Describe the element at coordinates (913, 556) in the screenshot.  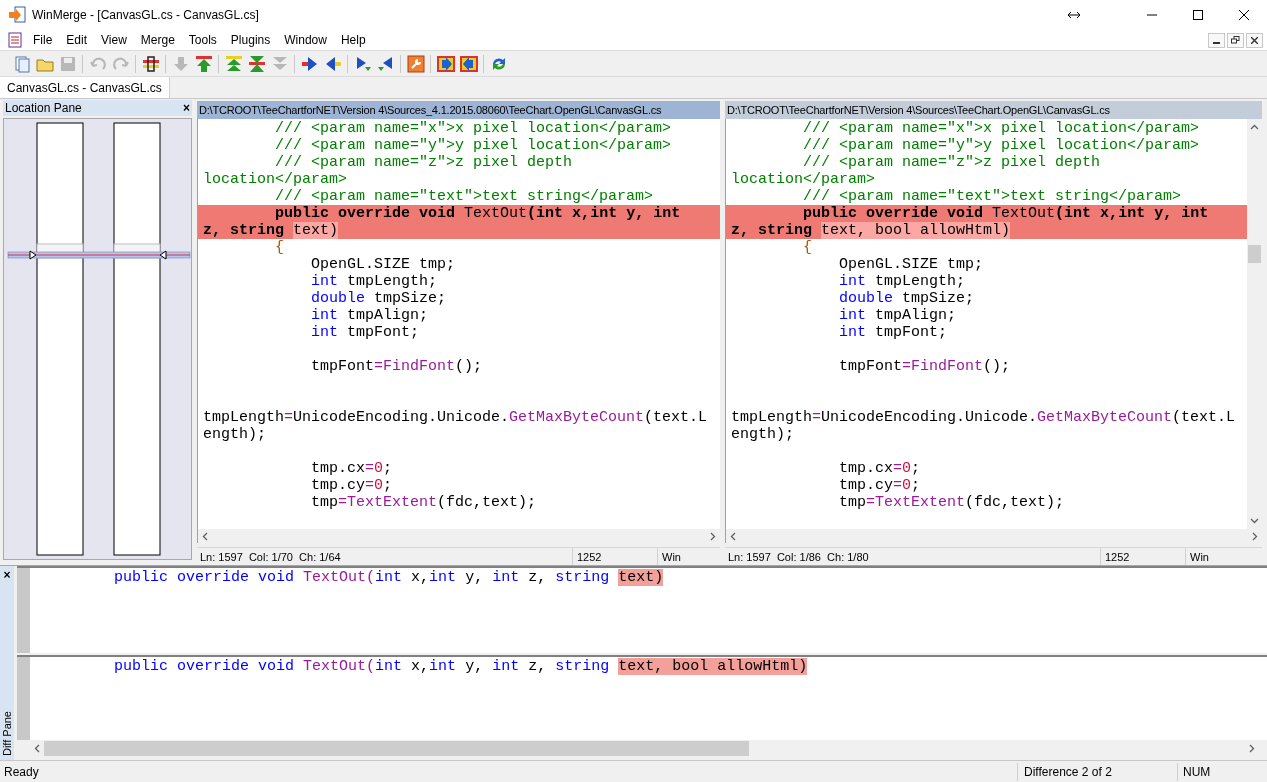
I see `cursor-position: Ln: 1597 Col: 1/86 Ch: 1/80` at that location.